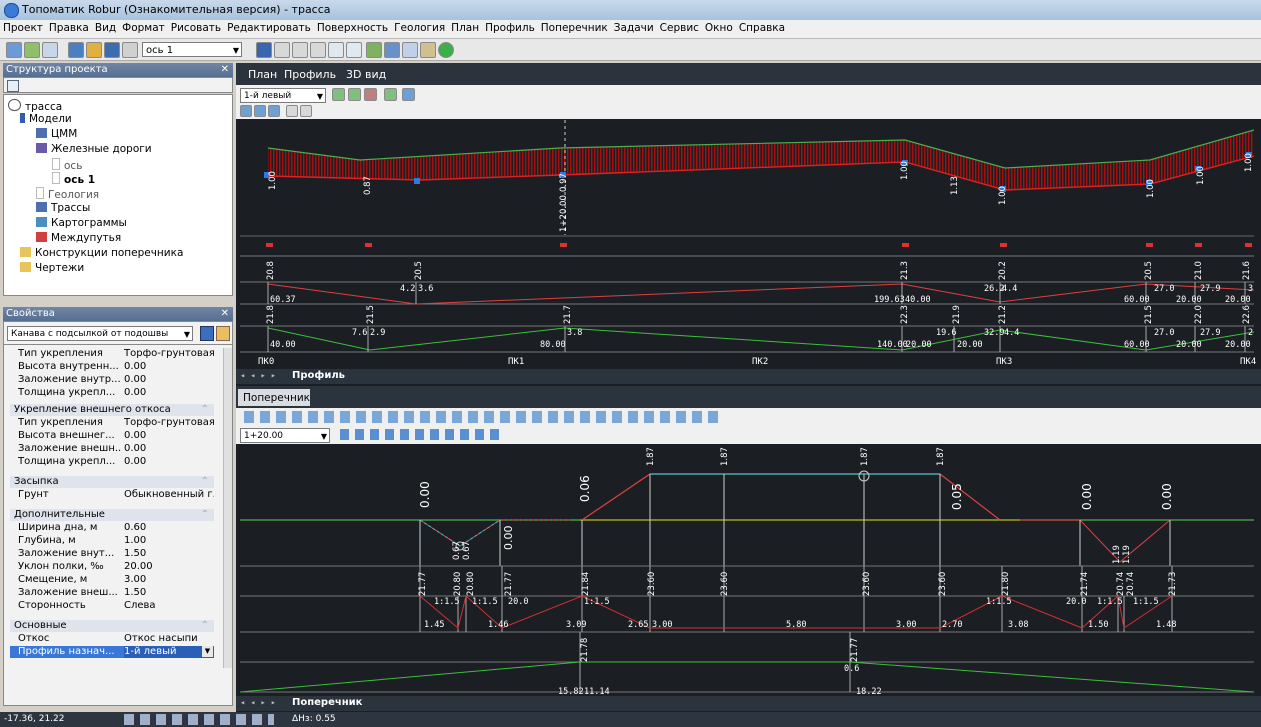 This screenshot has height=727, width=1261. Describe the element at coordinates (207, 651) in the screenshot. I see `chevron-down-icon: ▼` at that location.